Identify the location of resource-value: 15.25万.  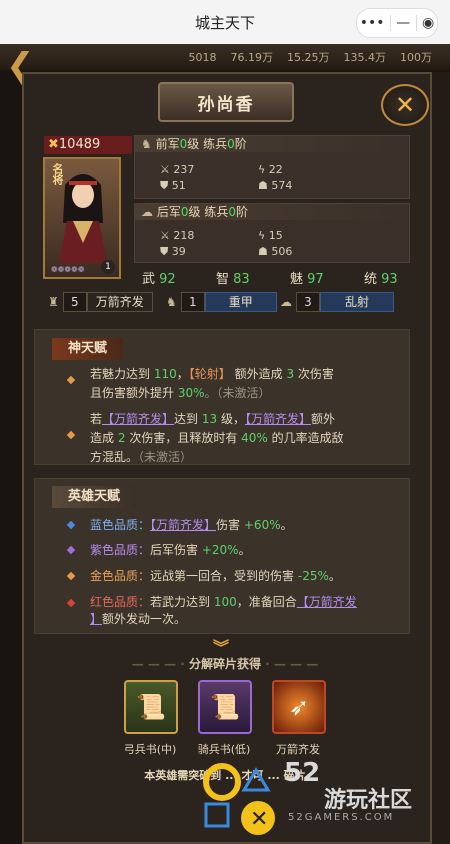
(308, 57).